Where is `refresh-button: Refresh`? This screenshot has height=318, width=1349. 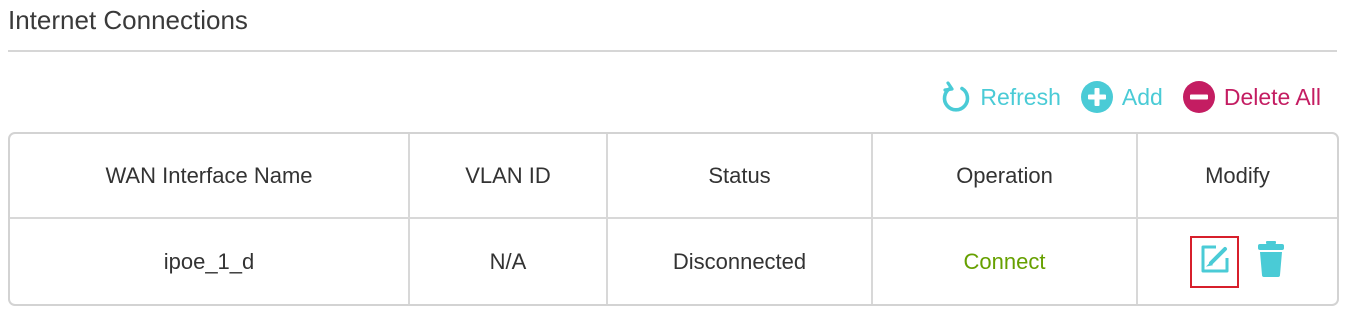
refresh-button: Refresh is located at coordinates (1001, 97).